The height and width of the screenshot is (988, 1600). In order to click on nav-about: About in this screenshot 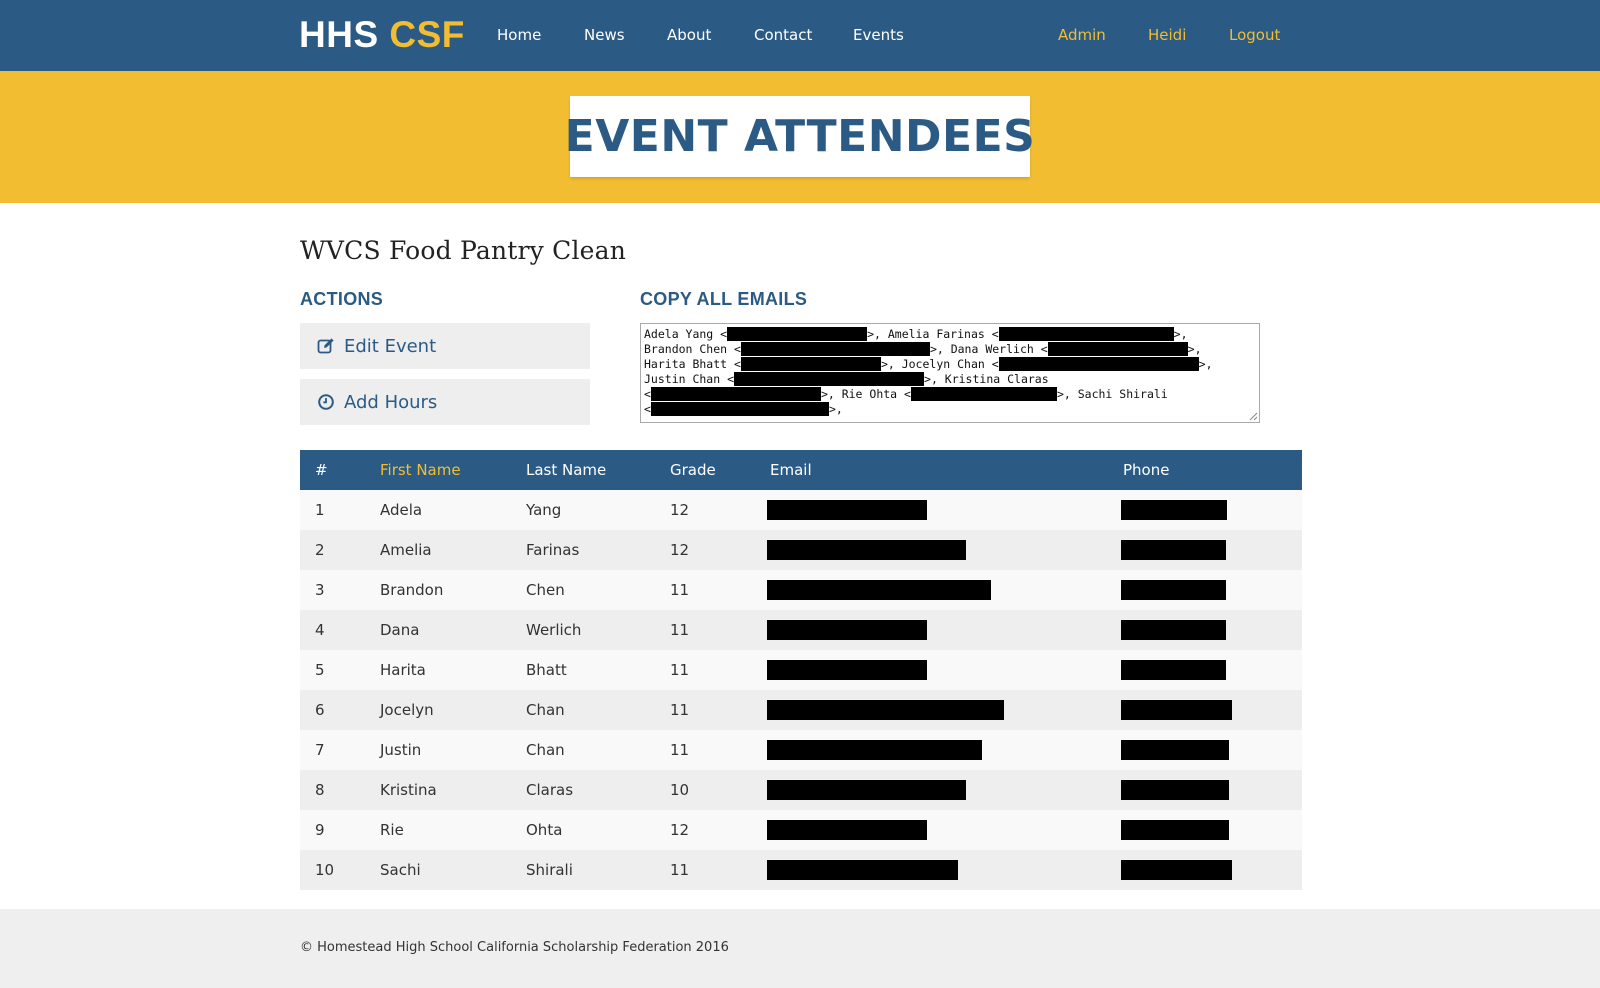, I will do `click(689, 35)`.